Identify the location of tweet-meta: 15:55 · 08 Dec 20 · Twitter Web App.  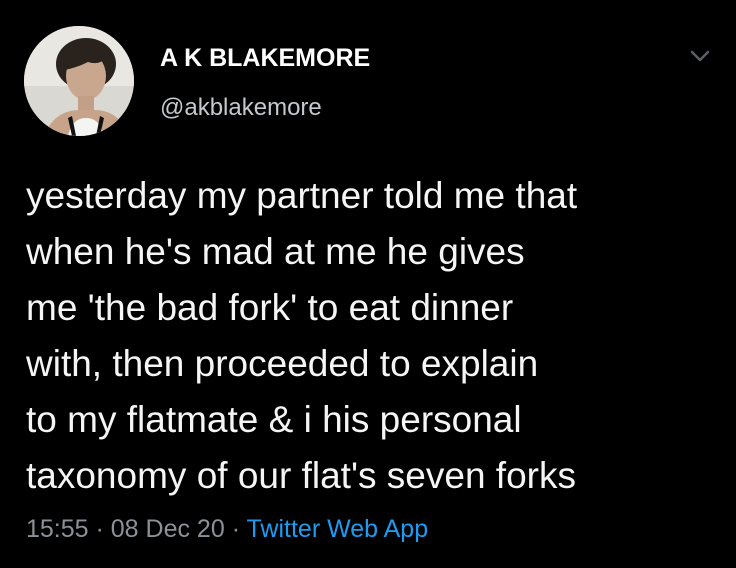
(227, 529).